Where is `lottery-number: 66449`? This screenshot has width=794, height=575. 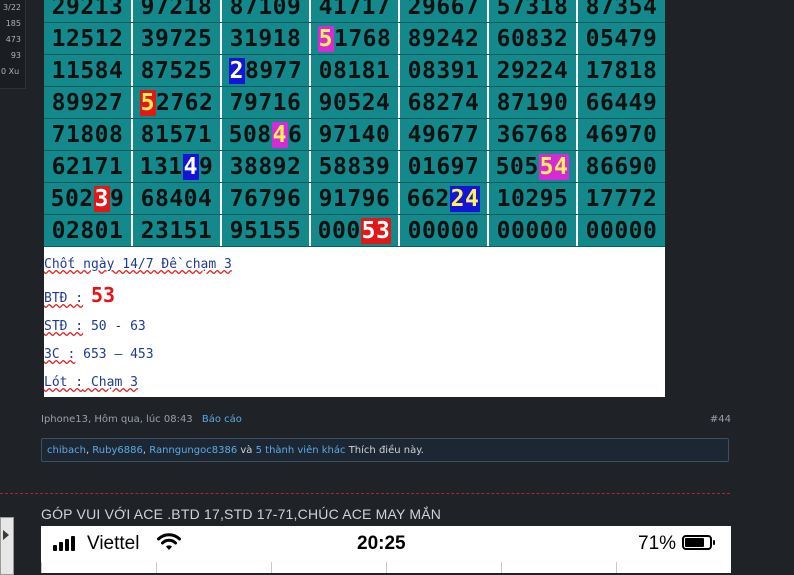
lottery-number: 66449 is located at coordinates (621, 102).